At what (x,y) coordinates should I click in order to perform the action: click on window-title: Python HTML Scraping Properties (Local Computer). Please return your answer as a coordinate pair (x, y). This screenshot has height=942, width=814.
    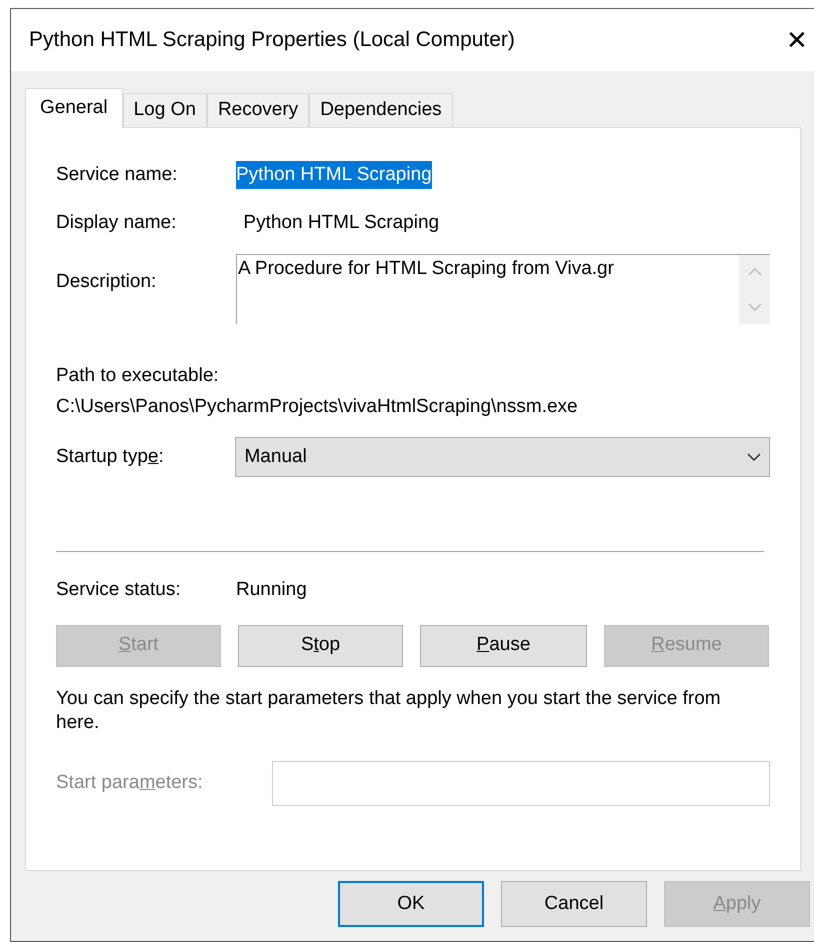
    Looking at the image, I should click on (272, 40).